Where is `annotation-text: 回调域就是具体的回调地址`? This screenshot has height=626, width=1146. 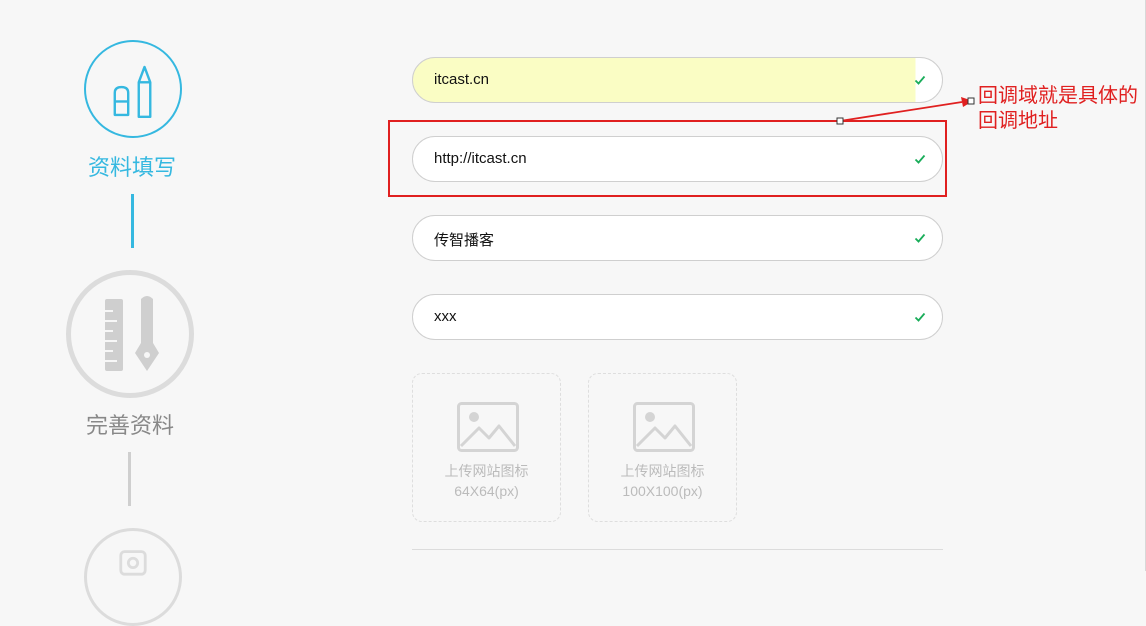 annotation-text: 回调域就是具体的回调地址 is located at coordinates (1058, 108).